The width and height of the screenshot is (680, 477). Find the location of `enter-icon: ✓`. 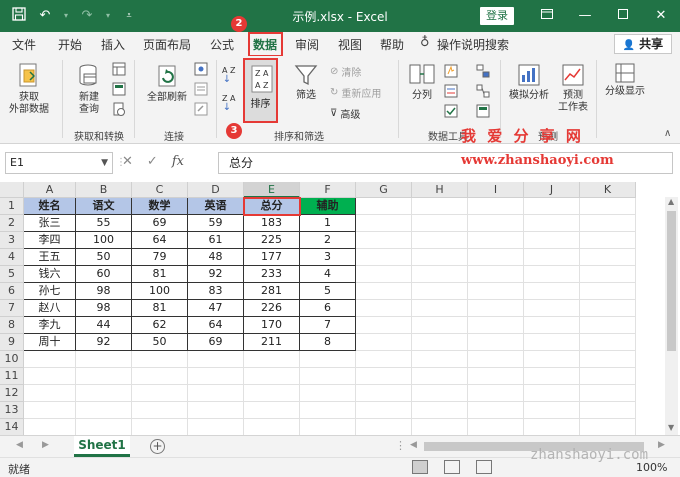

enter-icon: ✓ is located at coordinates (152, 161).